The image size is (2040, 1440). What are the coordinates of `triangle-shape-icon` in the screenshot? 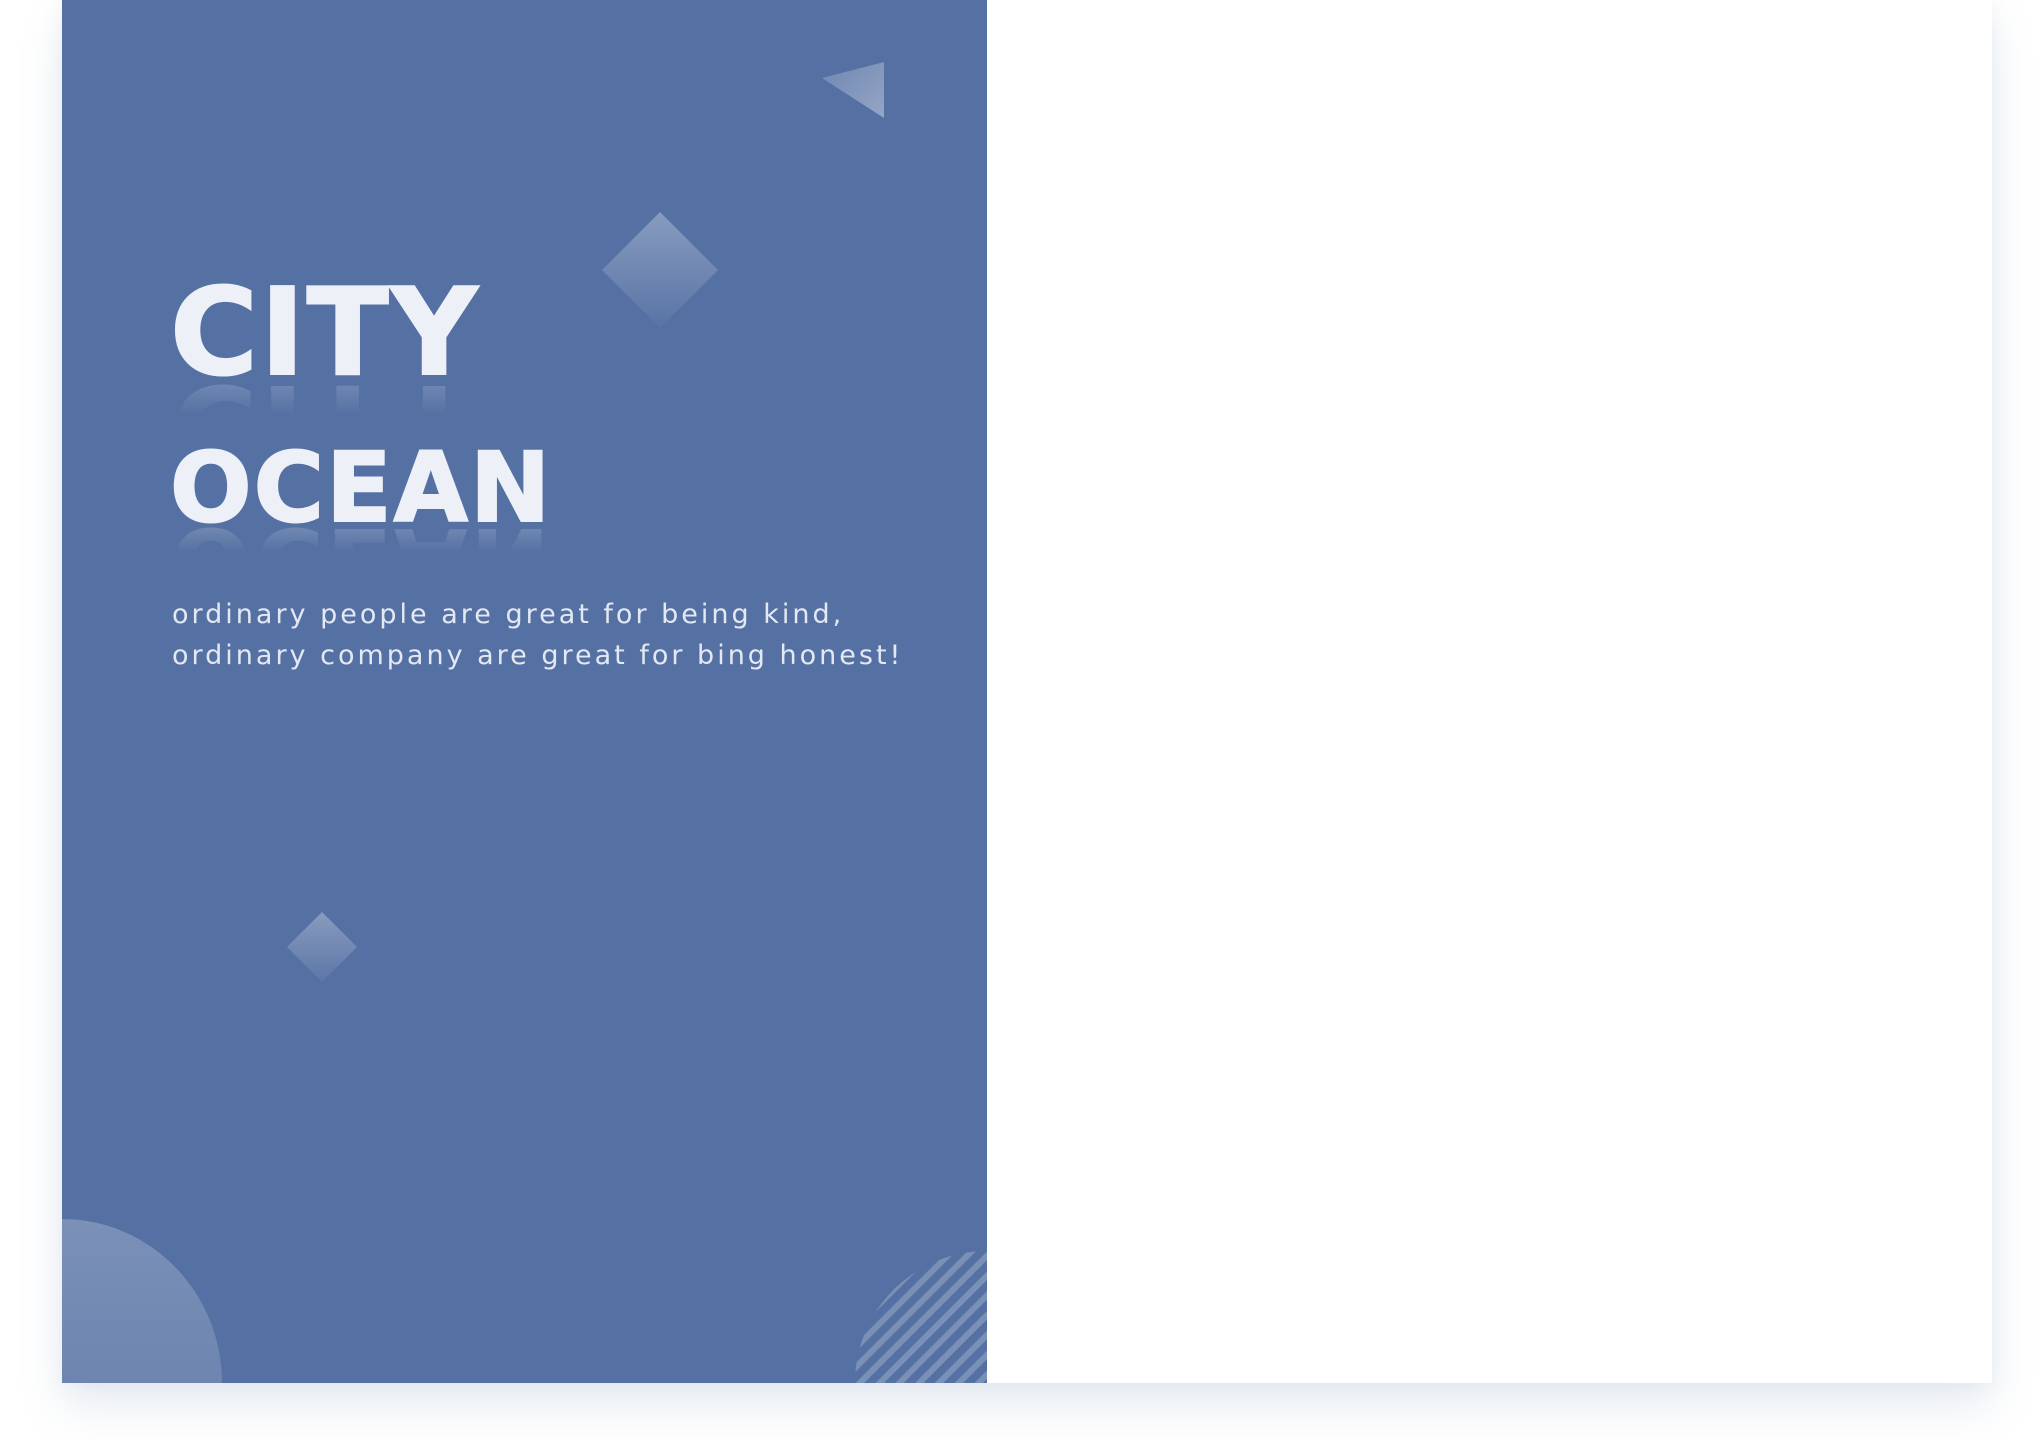 It's located at (853, 90).